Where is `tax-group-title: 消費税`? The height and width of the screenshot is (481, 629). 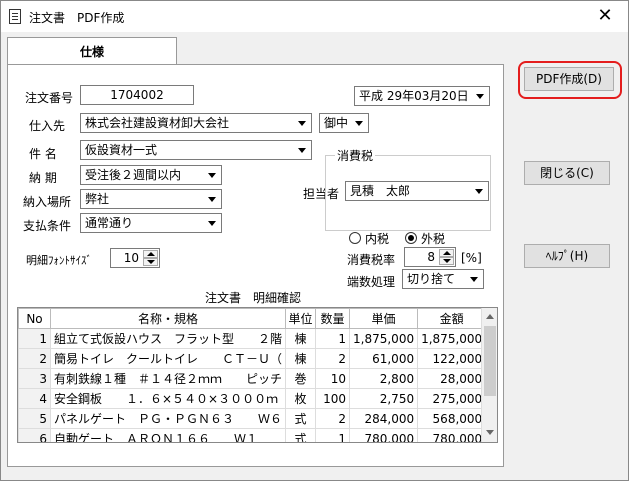
tax-group-title: 消費税 is located at coordinates (355, 155).